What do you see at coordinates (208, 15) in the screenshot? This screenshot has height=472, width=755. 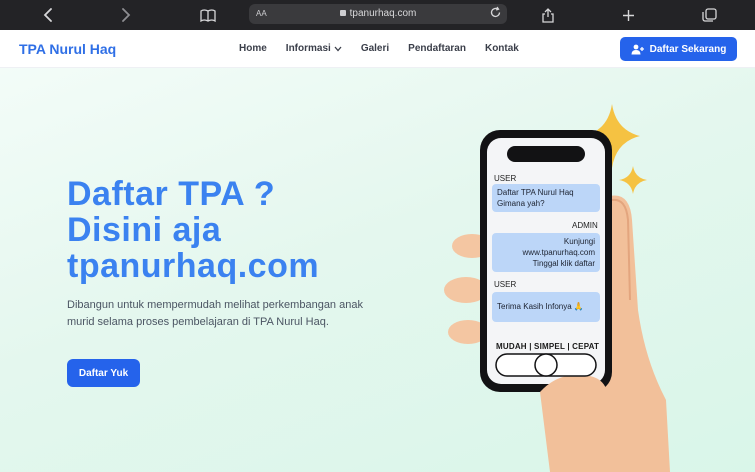 I see `reader-icon` at bounding box center [208, 15].